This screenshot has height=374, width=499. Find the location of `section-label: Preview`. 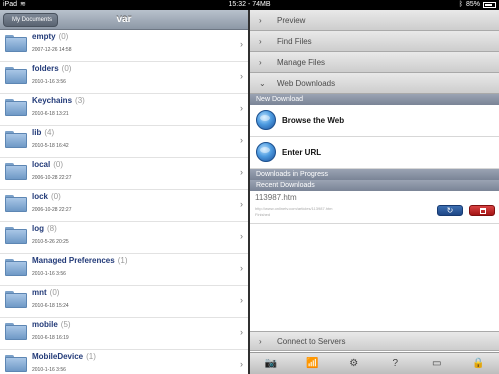

section-label: Preview is located at coordinates (291, 20).